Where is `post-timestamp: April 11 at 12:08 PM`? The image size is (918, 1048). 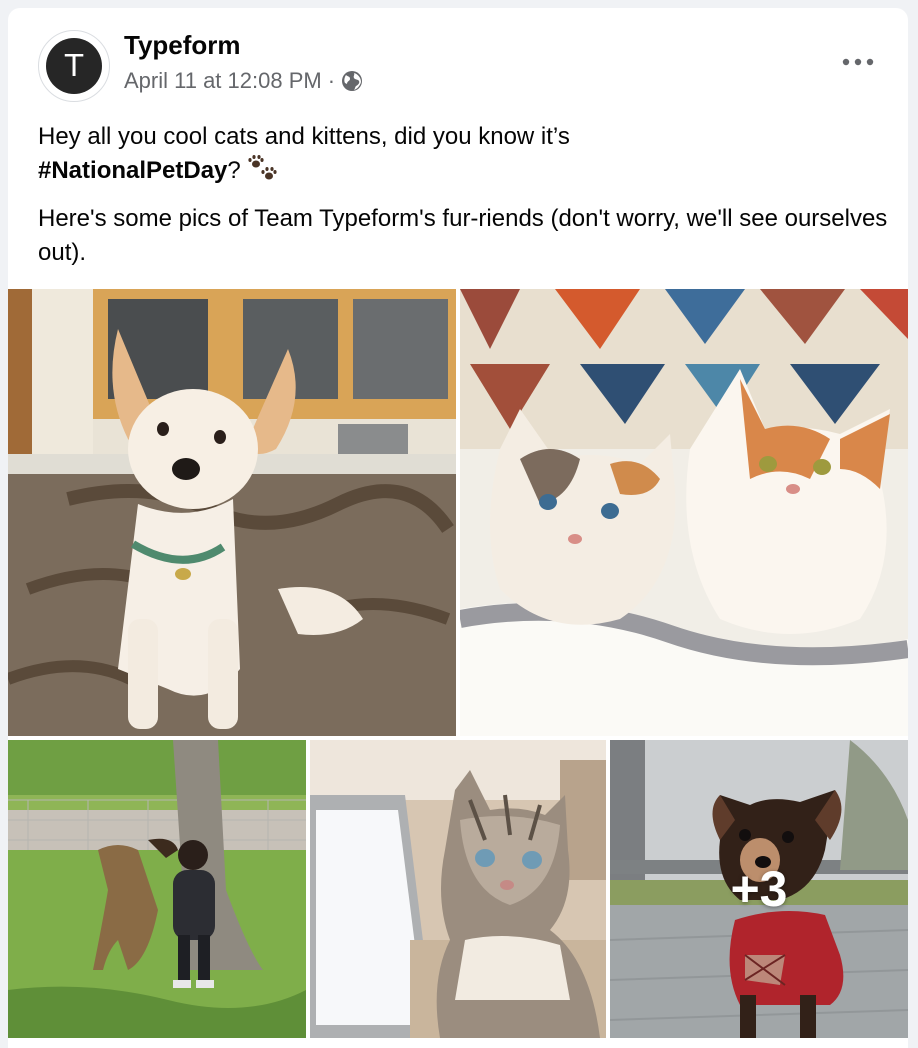
post-timestamp: April 11 at 12:08 PM is located at coordinates (223, 81).